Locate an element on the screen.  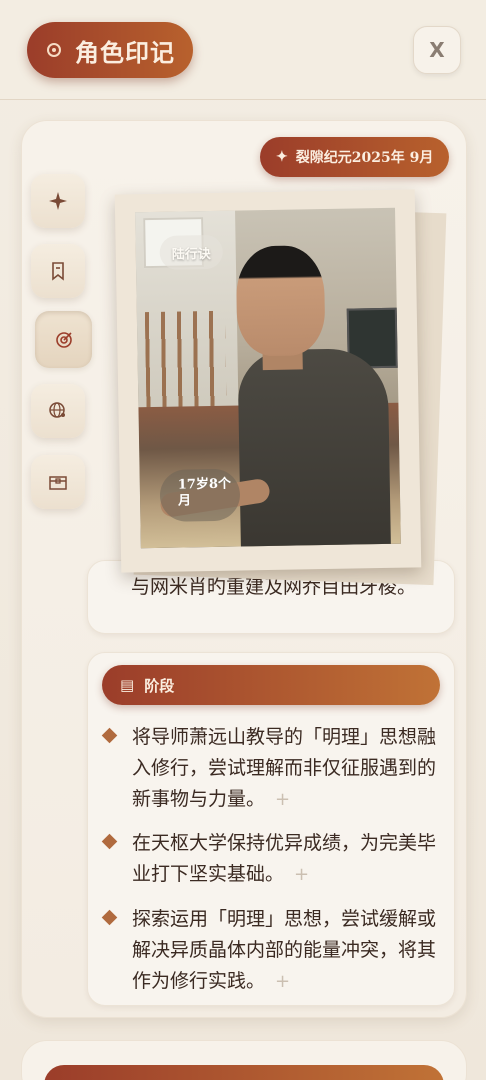
record-dot-icon is located at coordinates (54, 50).